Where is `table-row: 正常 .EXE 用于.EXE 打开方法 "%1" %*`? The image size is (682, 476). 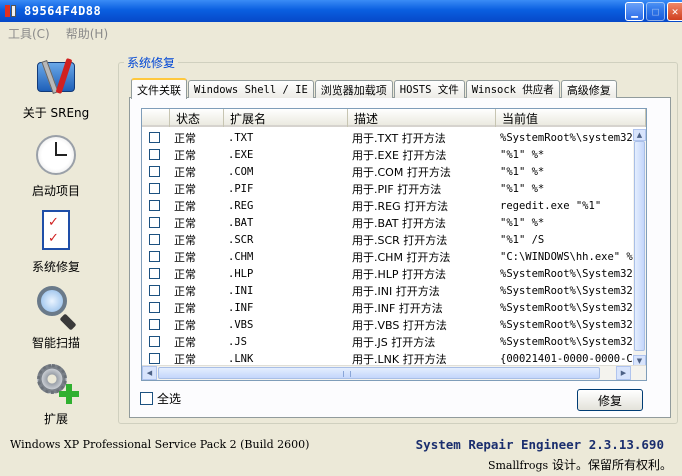
table-row: 正常 .EXE 用于.EXE 打开方法 "%1" %* is located at coordinates (388, 154).